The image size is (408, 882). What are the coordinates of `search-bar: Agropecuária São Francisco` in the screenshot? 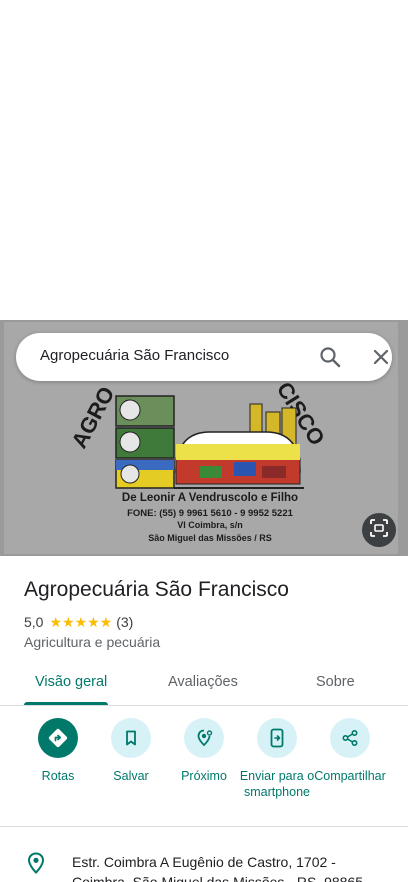 It's located at (204, 357).